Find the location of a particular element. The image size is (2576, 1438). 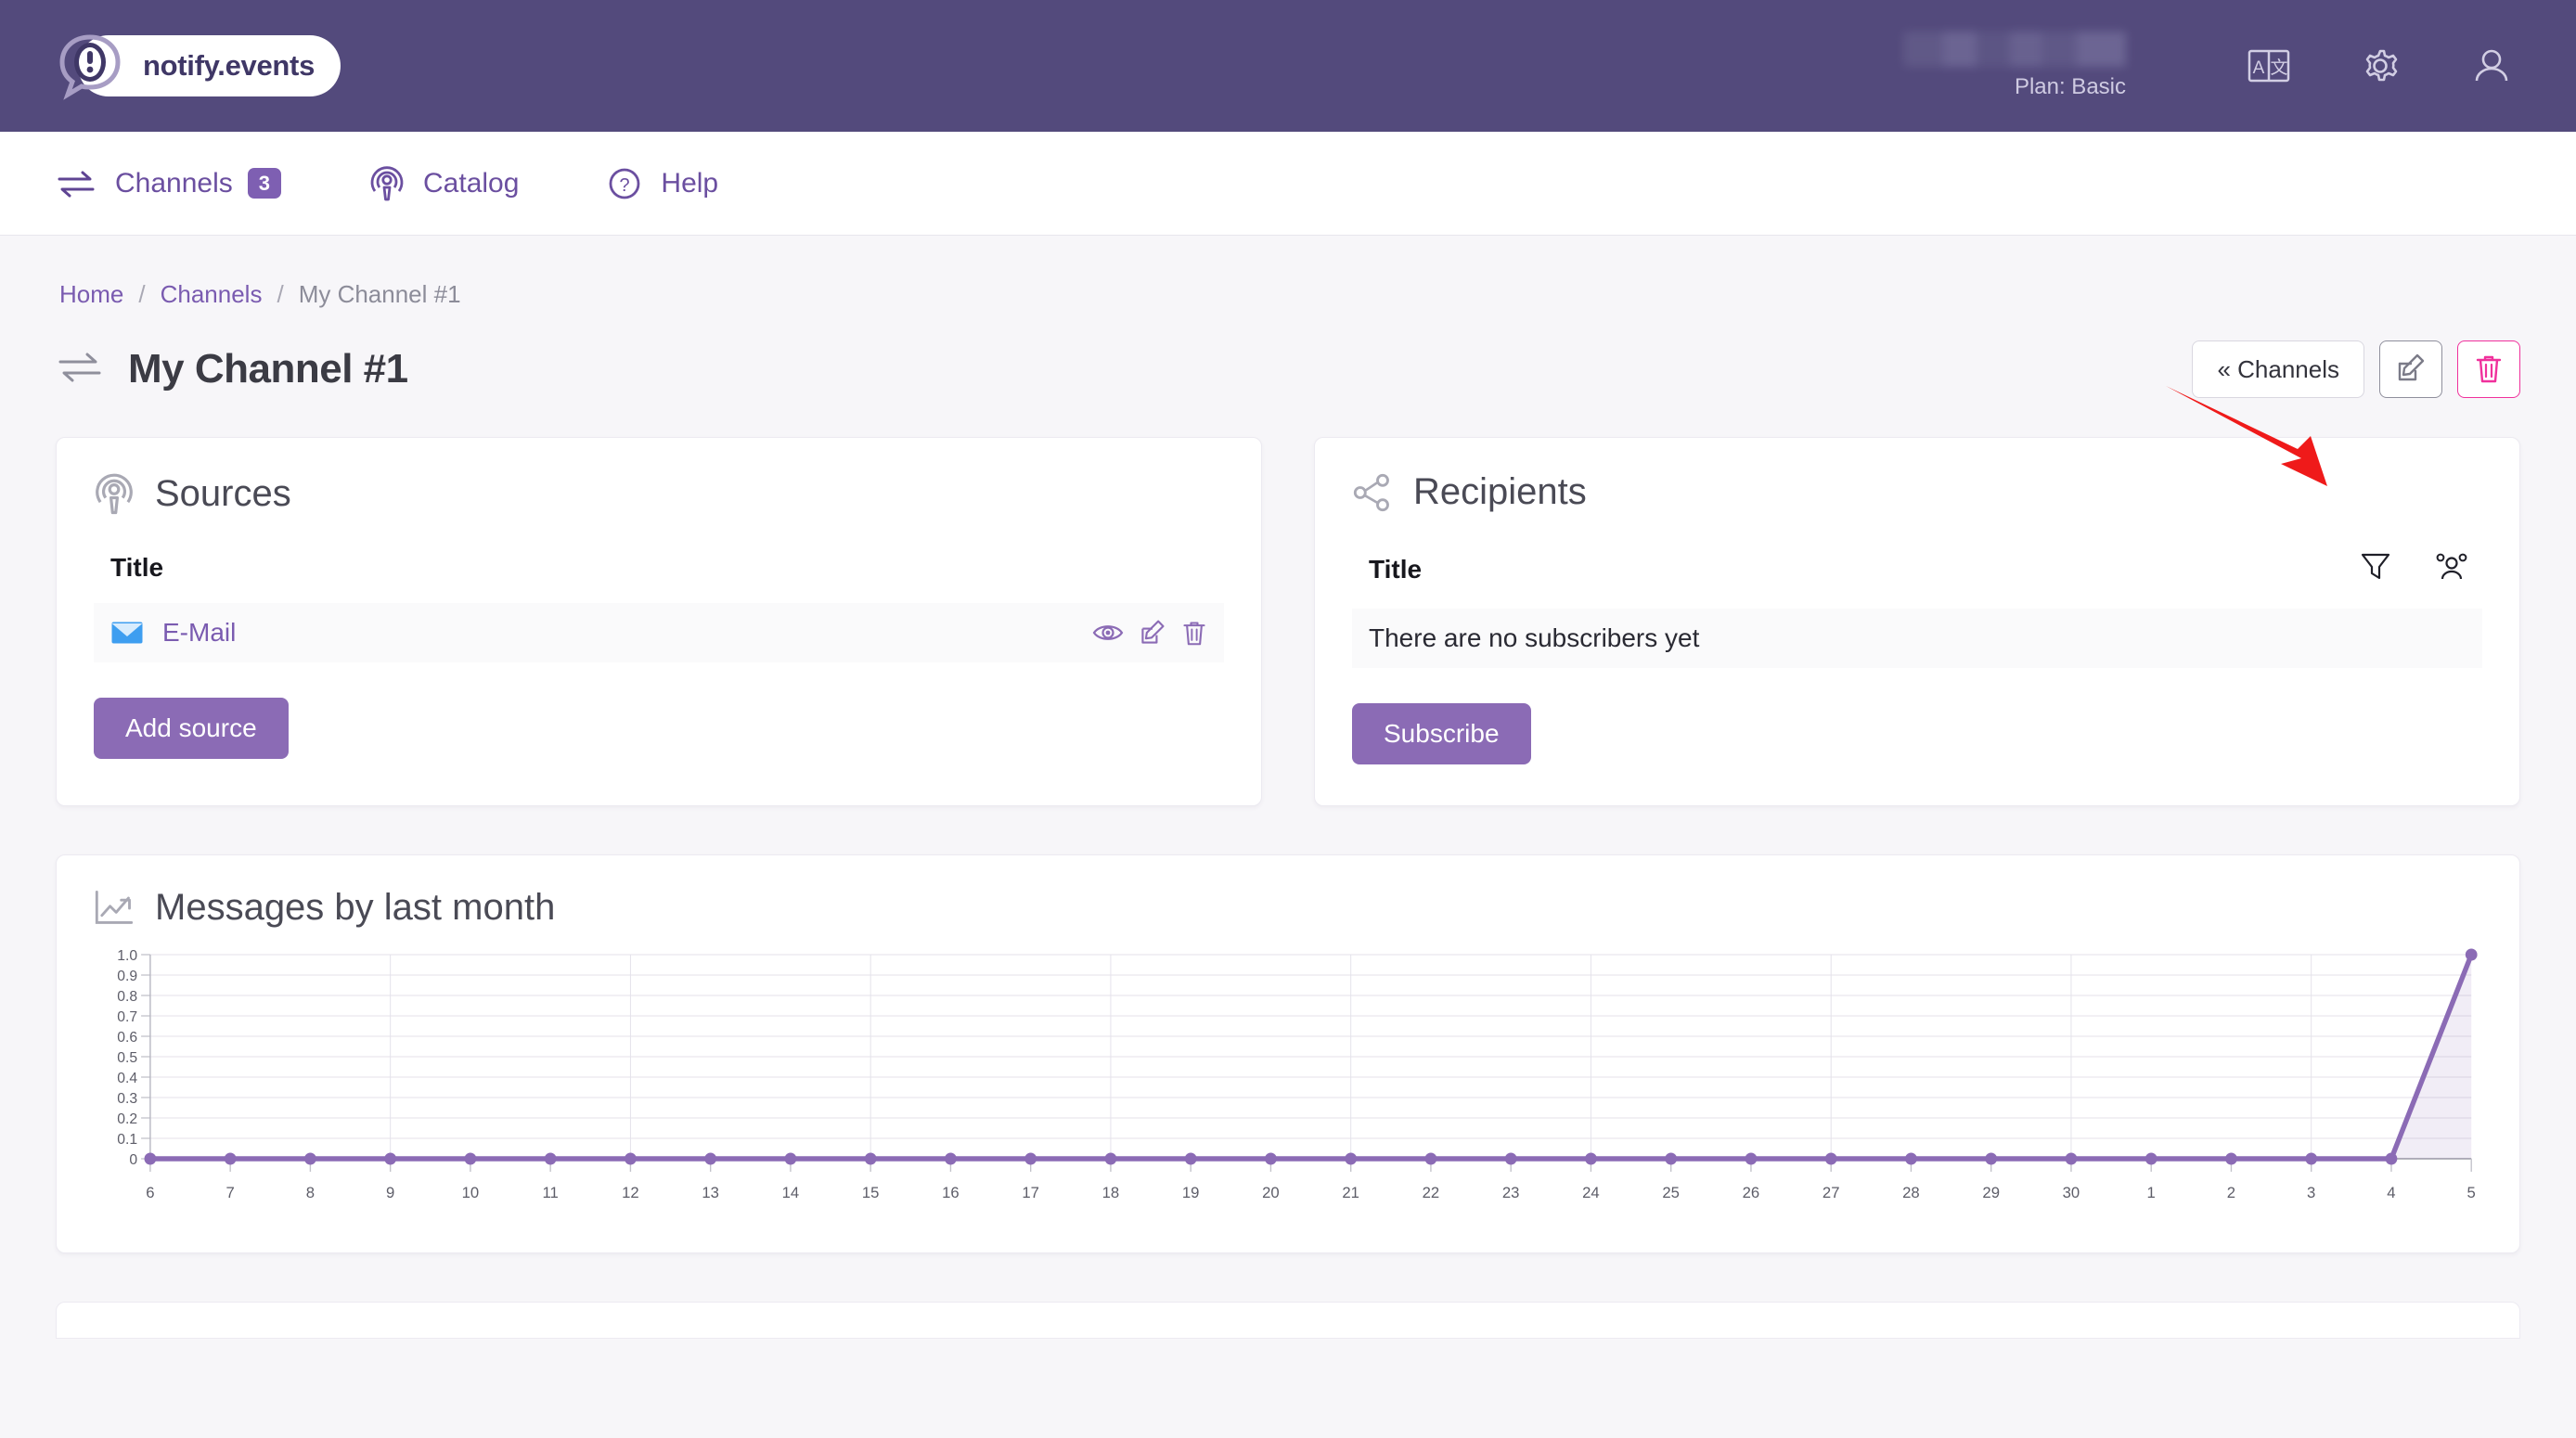

add-source-button: Add source is located at coordinates (191, 728).